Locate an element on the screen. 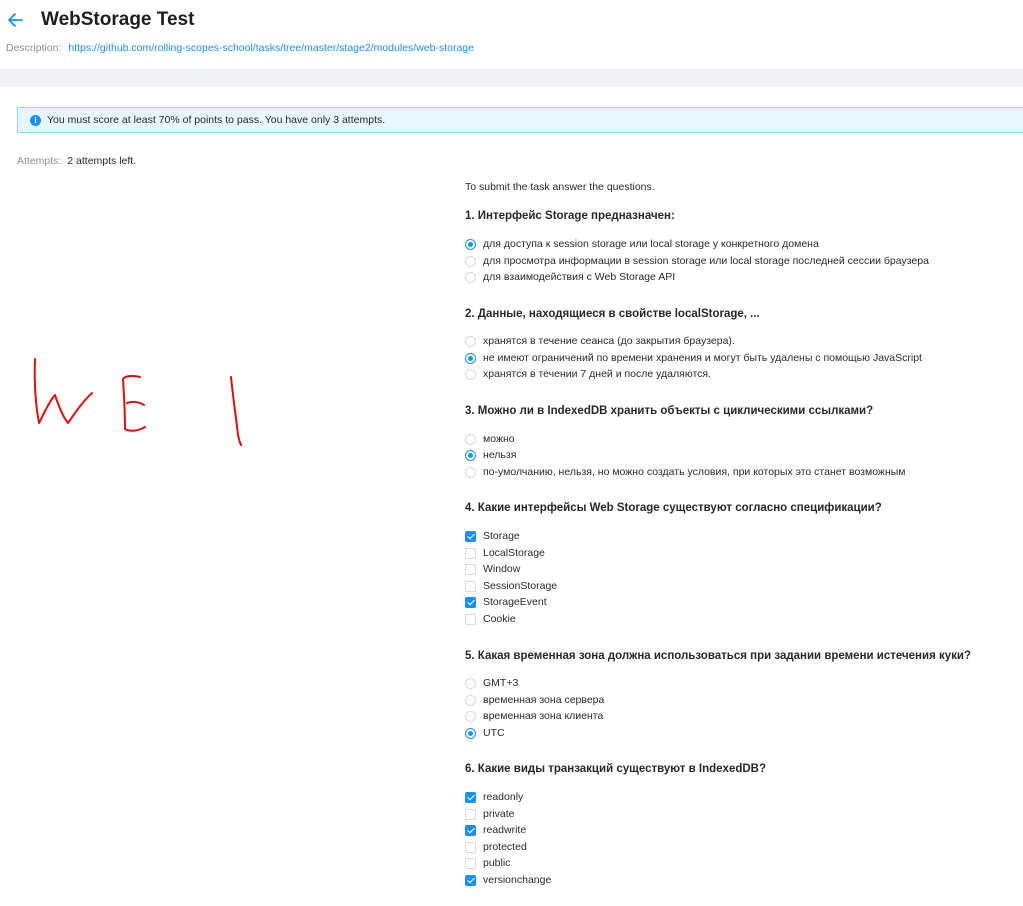 This screenshot has width=1023, height=906. question-6-option-1: readonly is located at coordinates (494, 797).